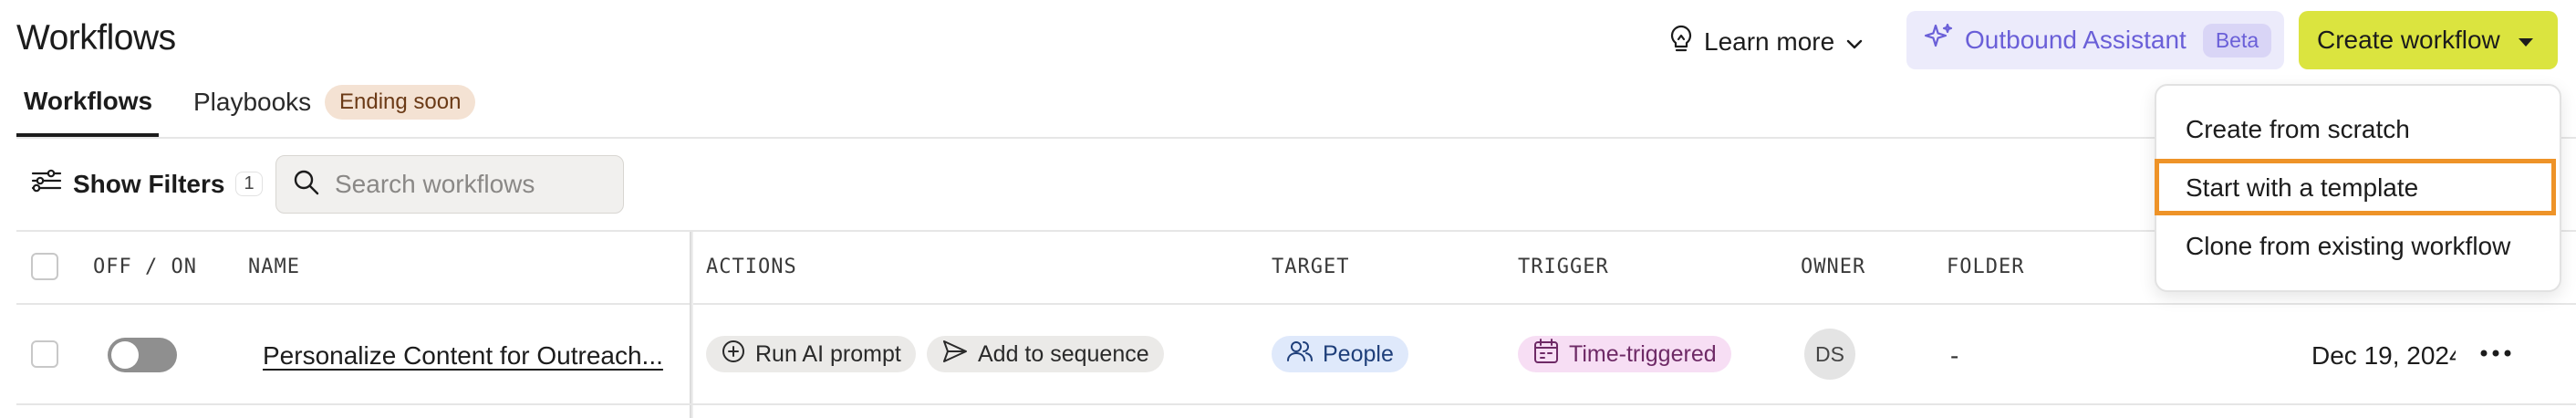 The image size is (2576, 418). I want to click on date-value: Dec 19, 2024, so click(2383, 355).